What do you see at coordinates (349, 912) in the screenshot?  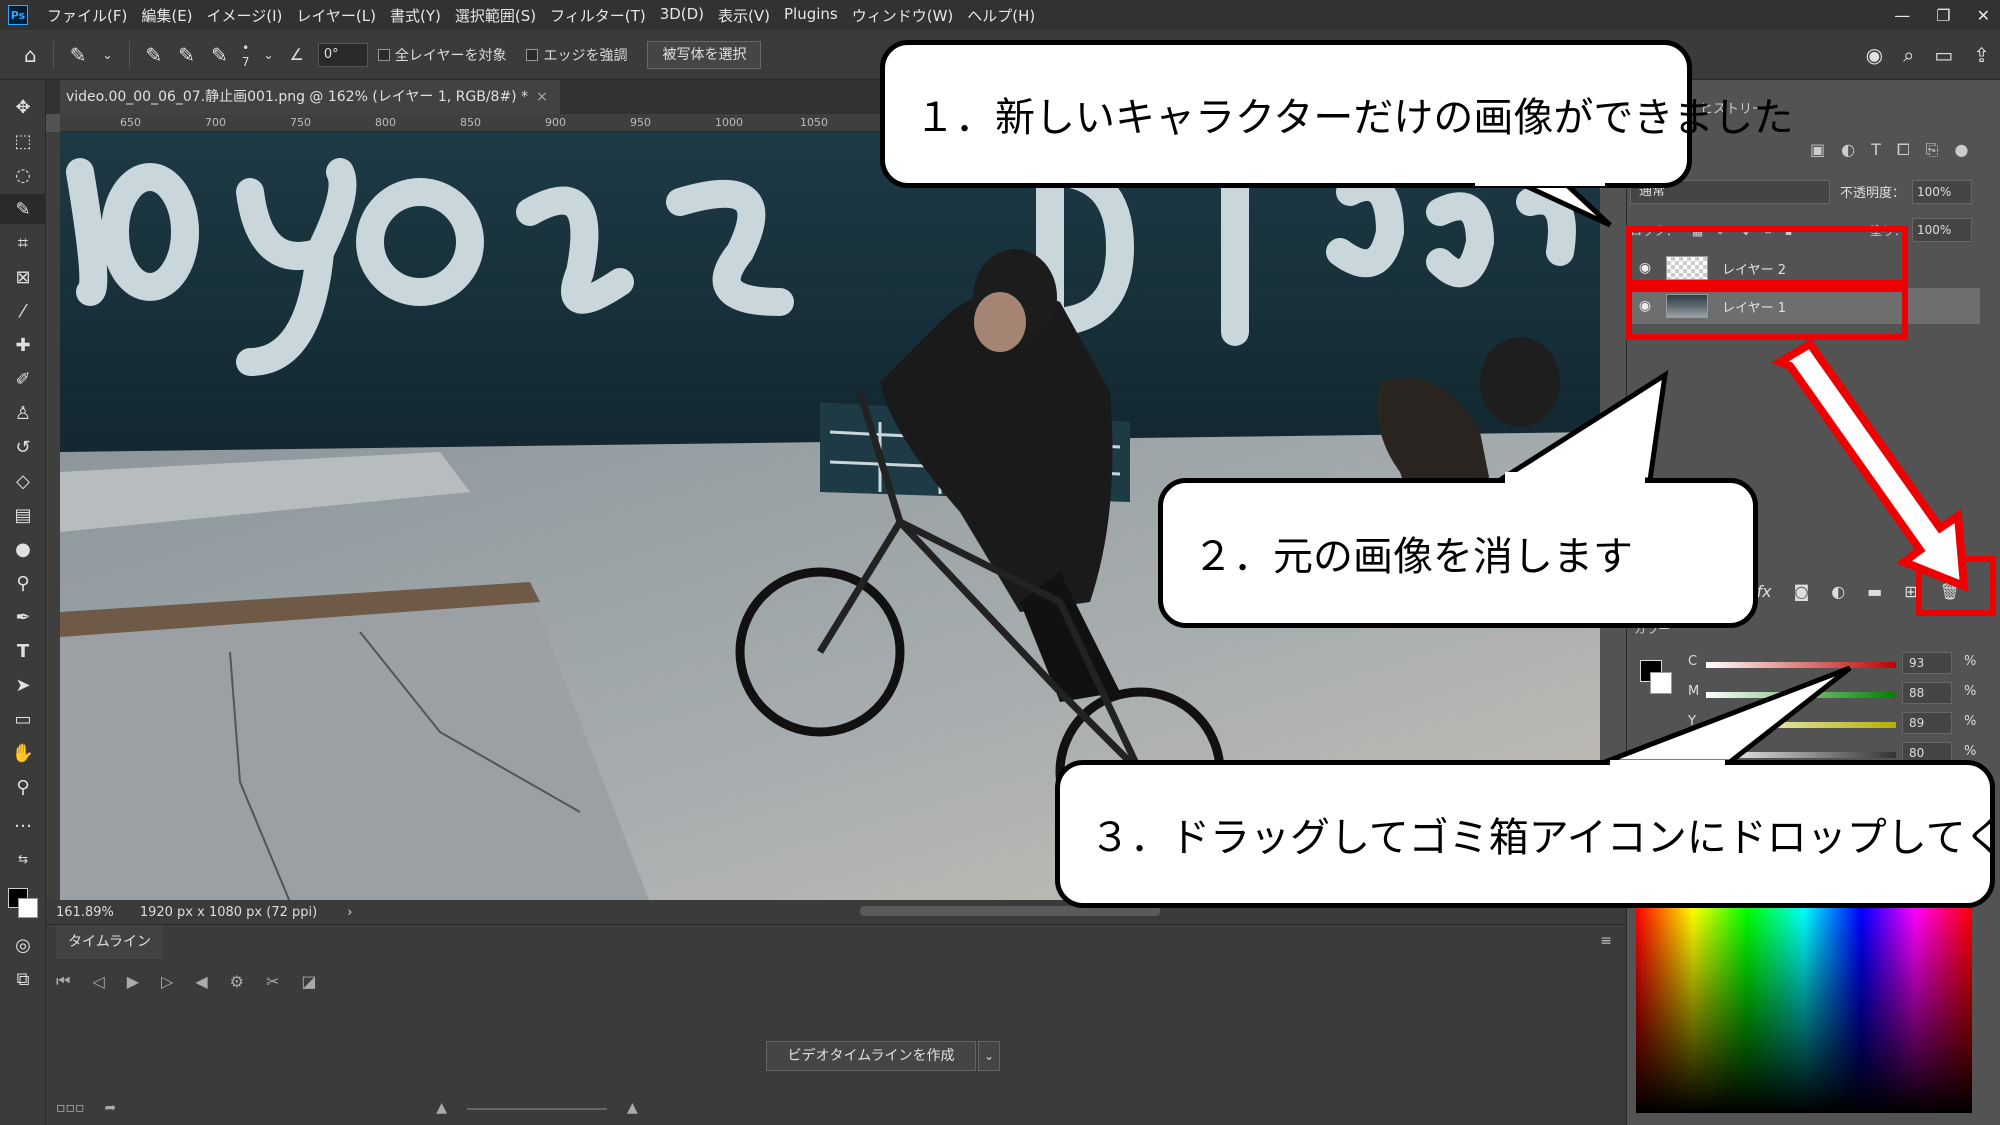 I see `chevron-right-icon: ›` at bounding box center [349, 912].